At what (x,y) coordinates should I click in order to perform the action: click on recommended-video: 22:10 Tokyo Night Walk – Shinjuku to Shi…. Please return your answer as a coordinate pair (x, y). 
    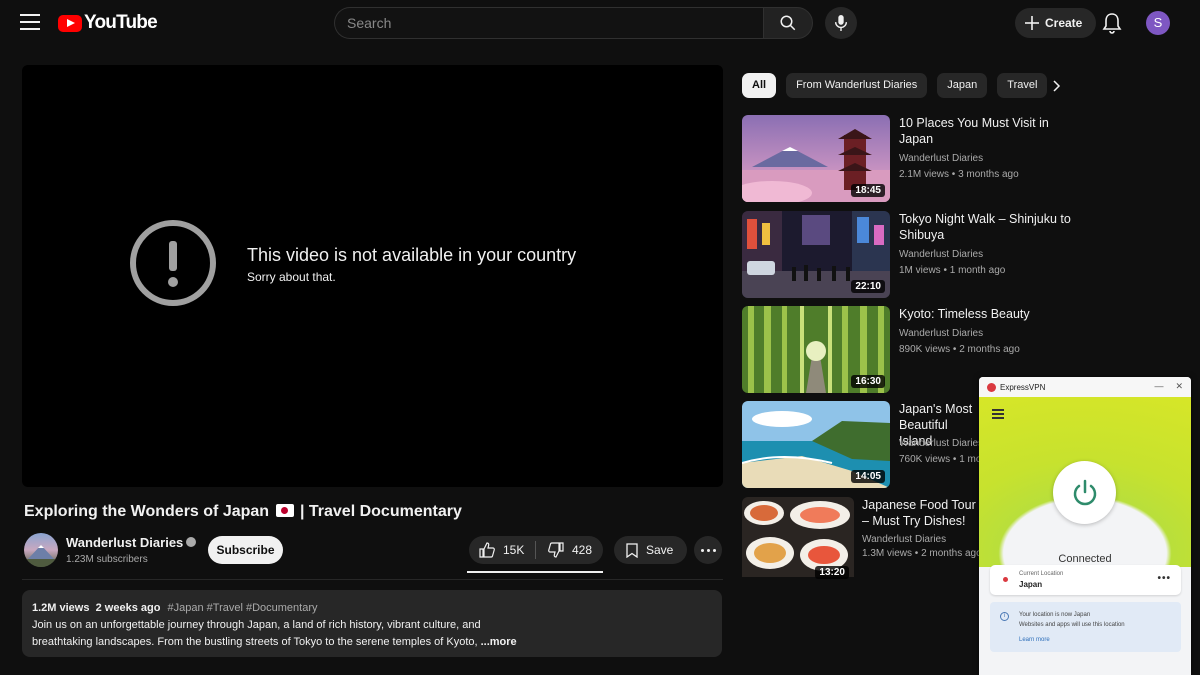
    Looking at the image, I should click on (912, 254).